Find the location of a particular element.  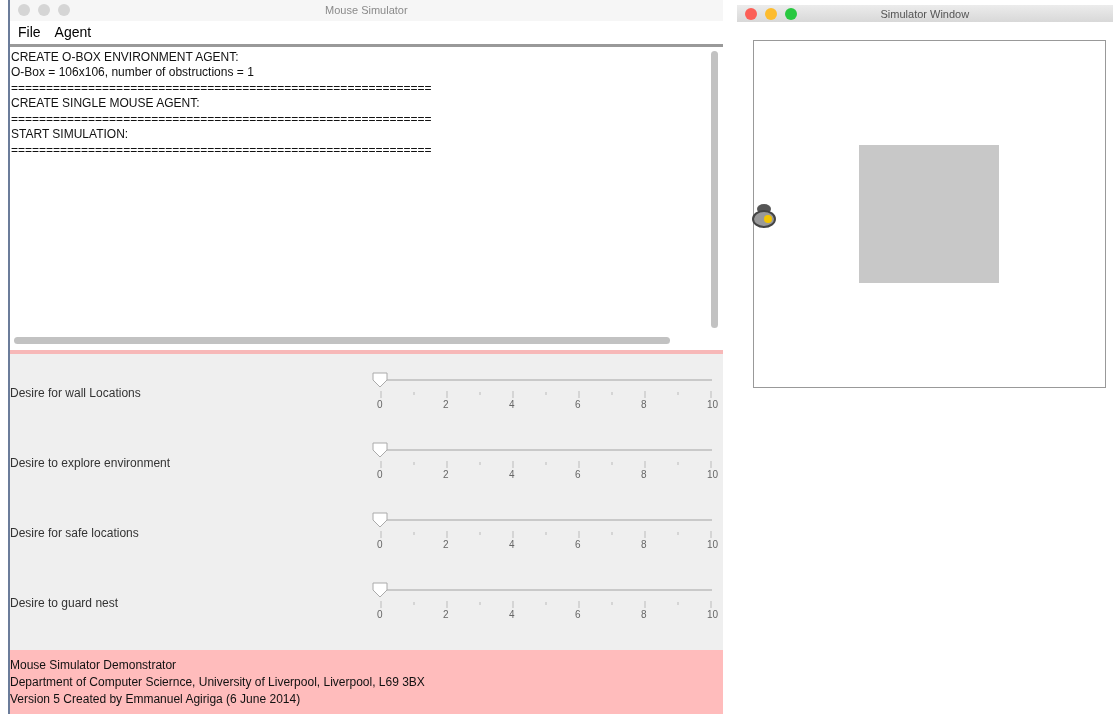

window-title: Simulator Window is located at coordinates (925, 13).